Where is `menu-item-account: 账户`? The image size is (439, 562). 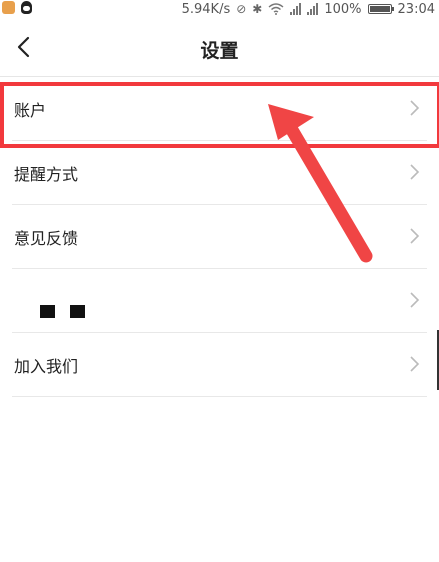 menu-item-account: 账户 is located at coordinates (219, 109).